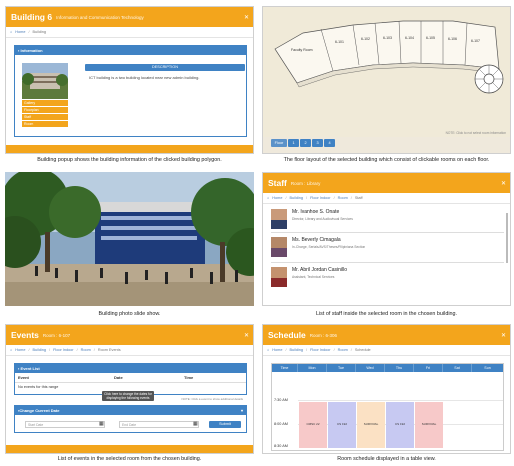 The image size is (514, 466). What do you see at coordinates (32, 17) in the screenshot?
I see `building-title: Building 6` at bounding box center [32, 17].